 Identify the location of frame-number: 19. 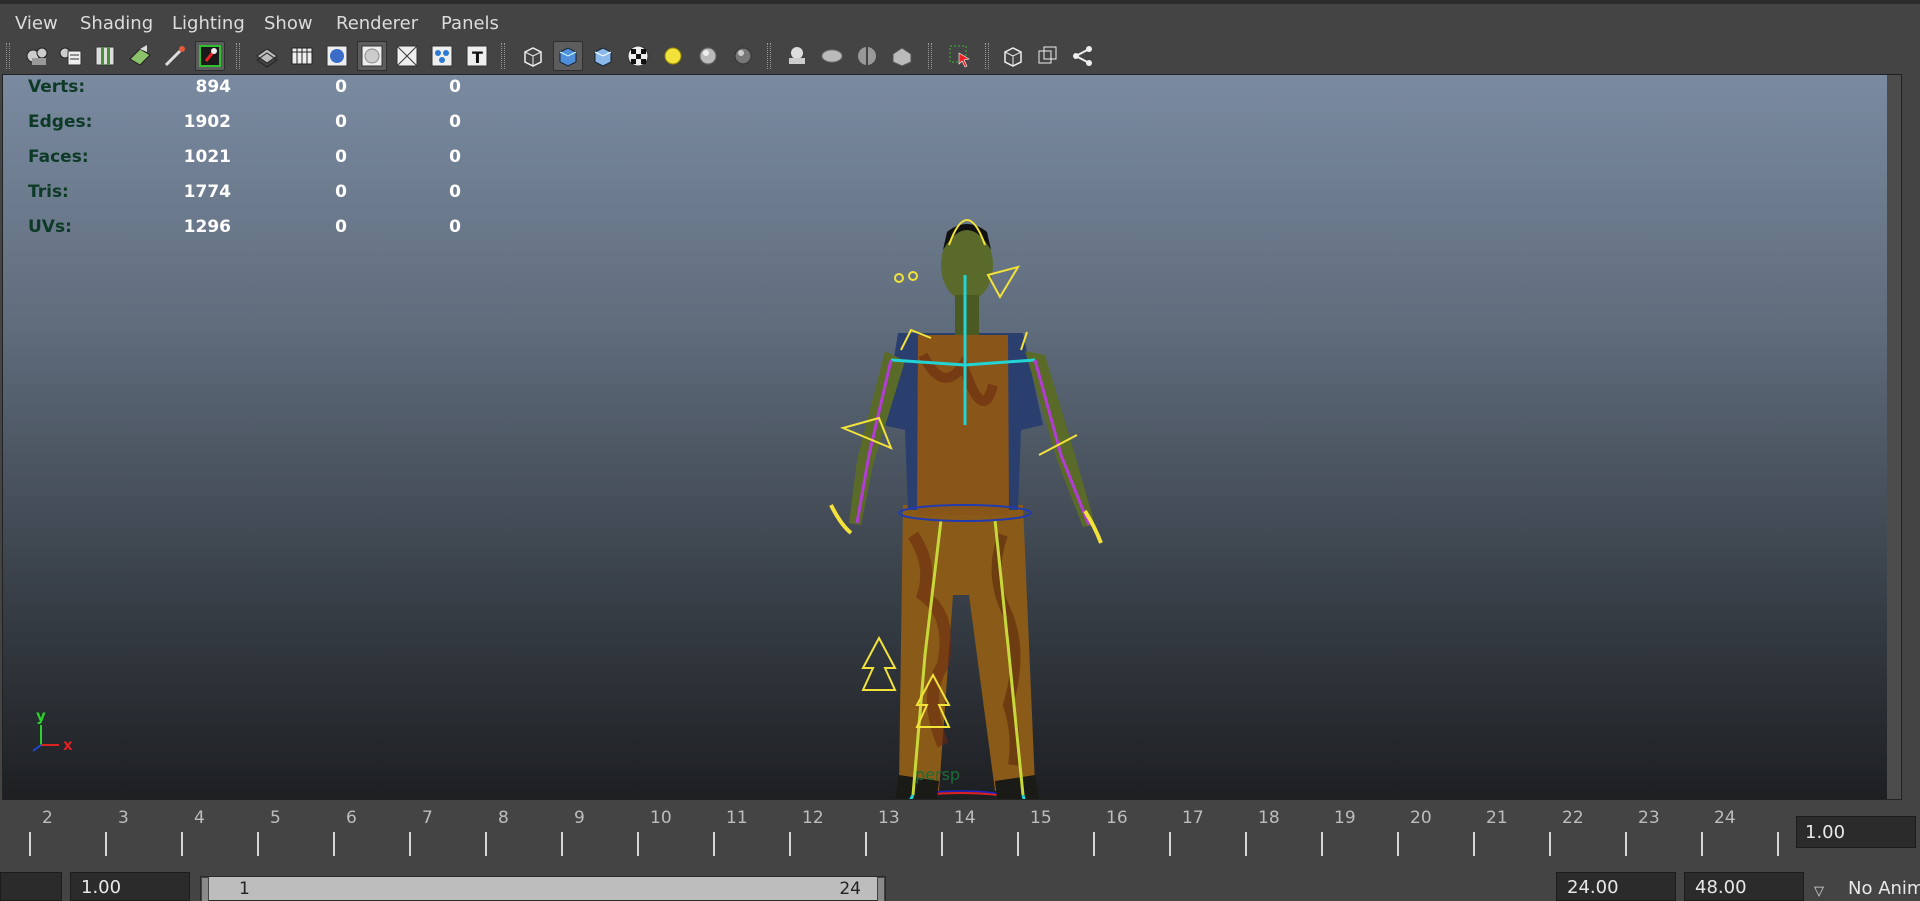
(1345, 818).